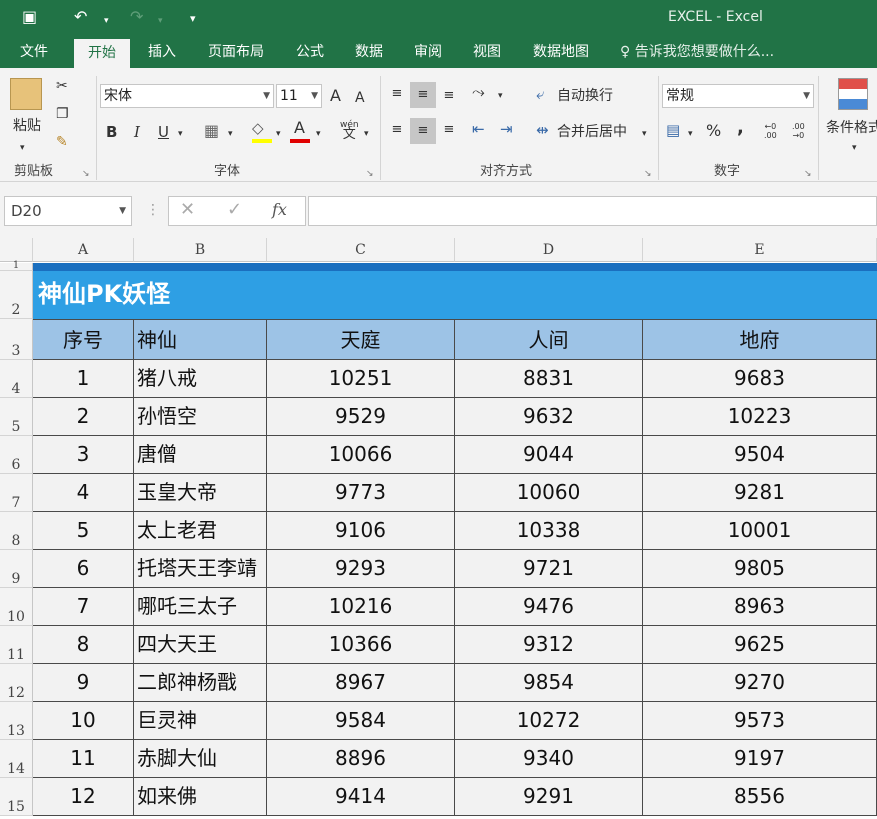 The image size is (877, 819). I want to click on header-cell-index: 序号, so click(83, 339).